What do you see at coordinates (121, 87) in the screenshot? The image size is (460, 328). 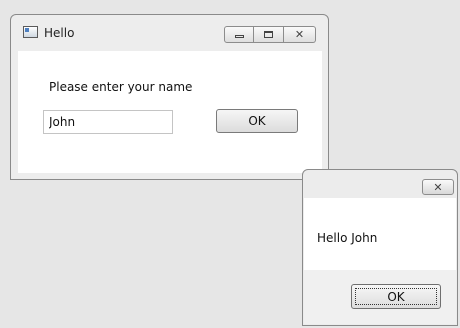 I see `name-prompt-label: Please enter your name` at bounding box center [121, 87].